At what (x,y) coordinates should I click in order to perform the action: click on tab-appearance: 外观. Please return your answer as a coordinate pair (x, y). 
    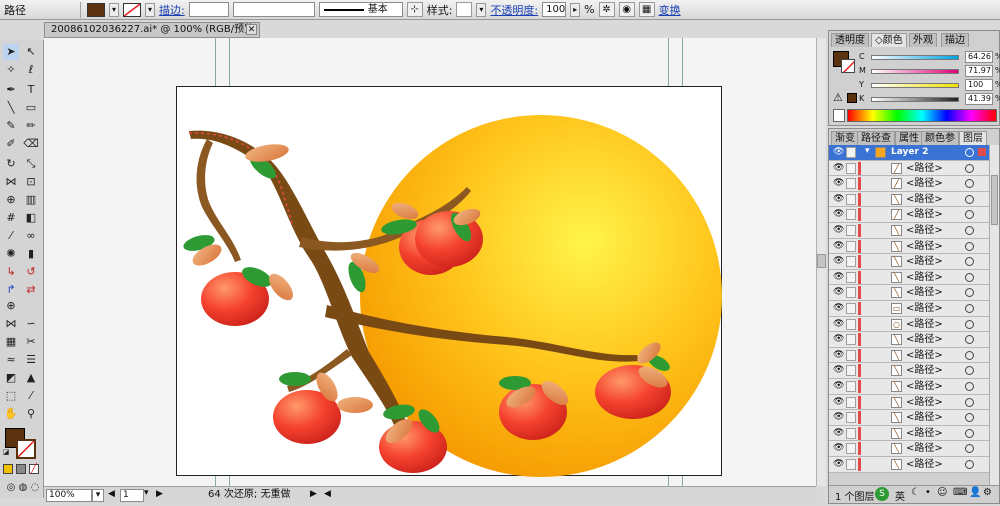
    Looking at the image, I should click on (923, 40).